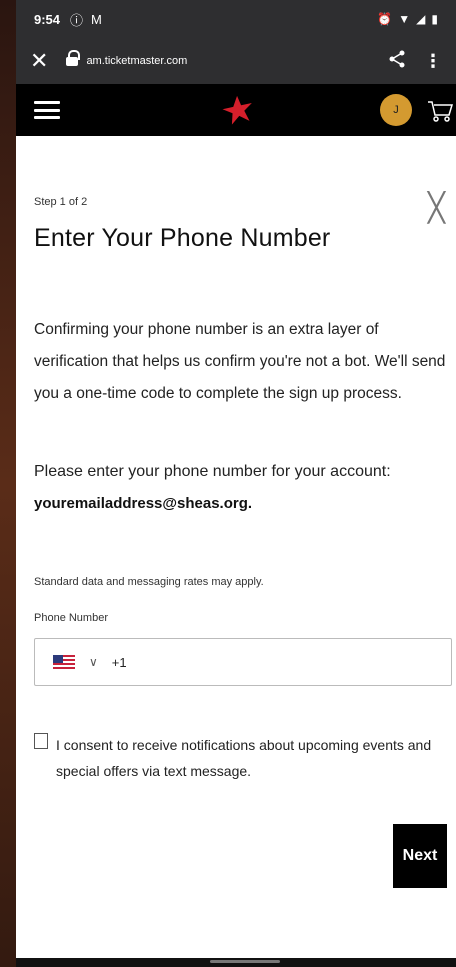 The width and height of the screenshot is (456, 967). I want to click on step-indicator: Step 1 of 2, so click(61, 202).